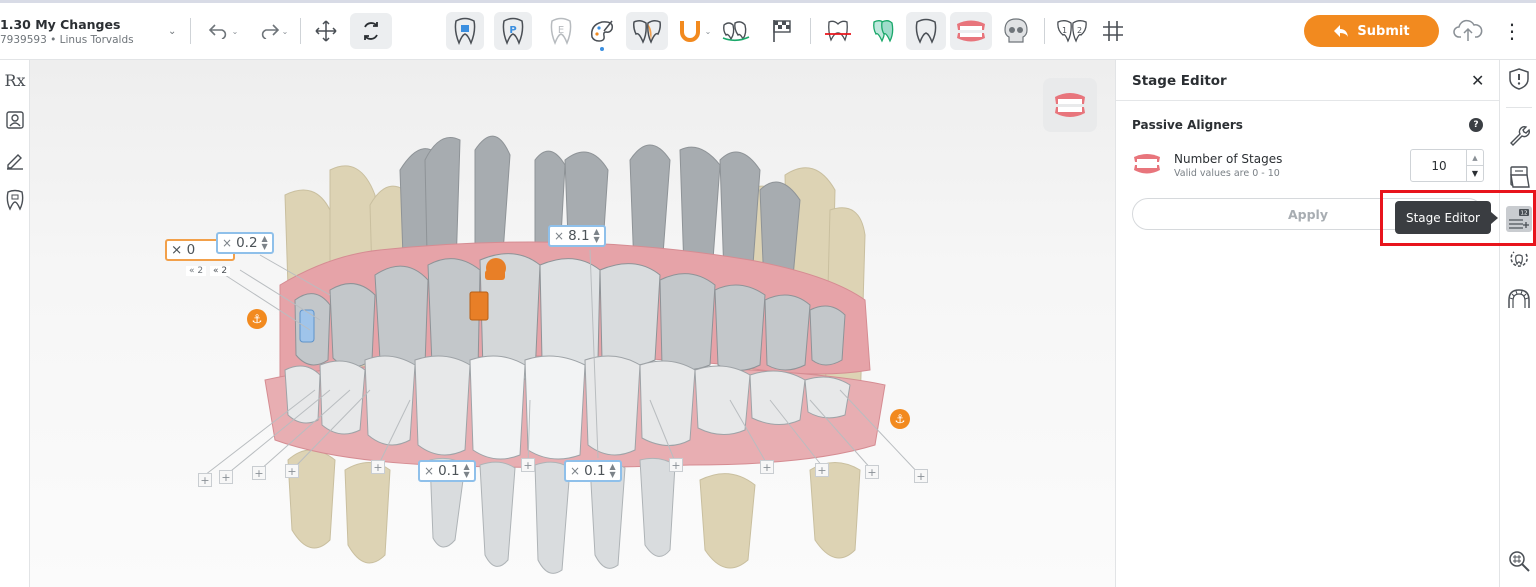 The height and width of the screenshot is (587, 1536). I want to click on measure-value: 8.1, so click(579, 236).